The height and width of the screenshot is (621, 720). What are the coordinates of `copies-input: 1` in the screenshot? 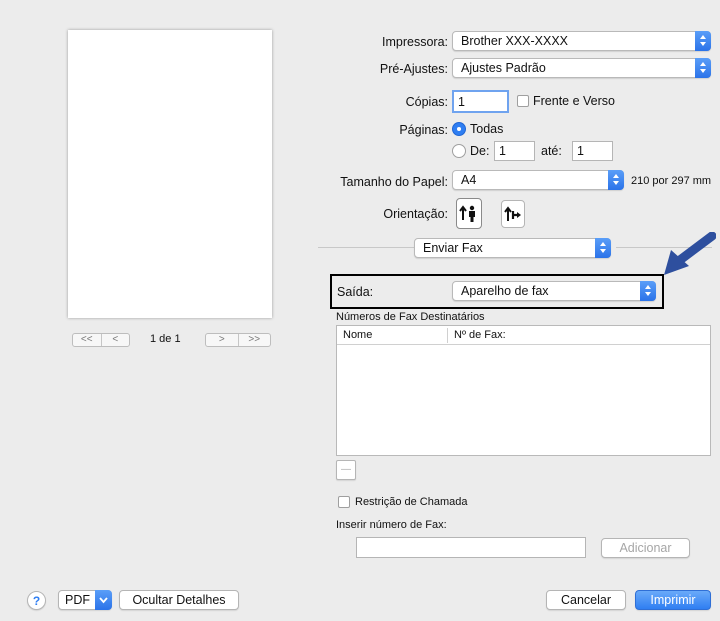 It's located at (480, 101).